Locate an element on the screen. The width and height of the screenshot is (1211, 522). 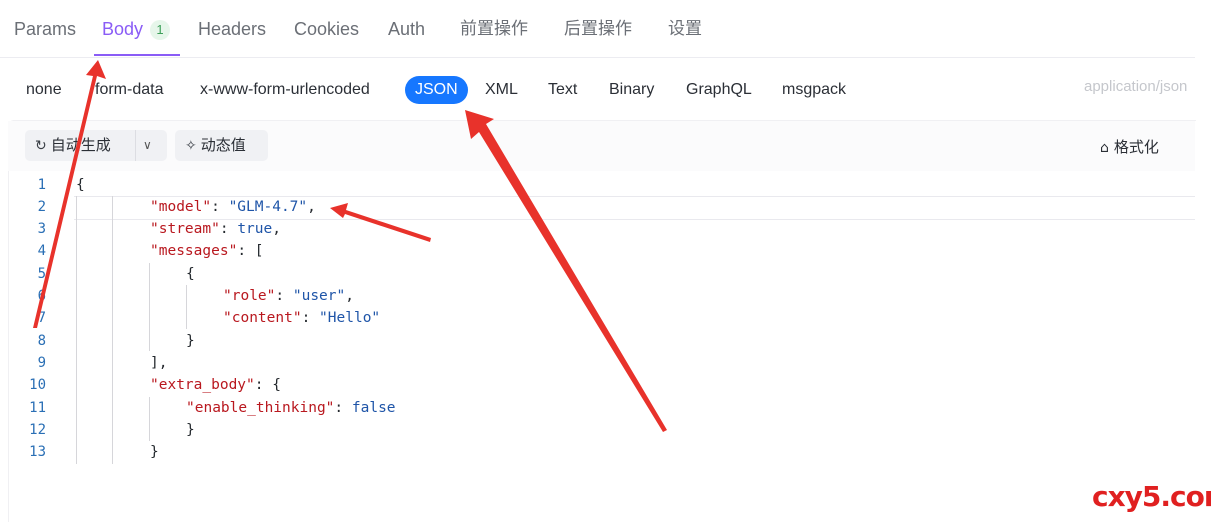
json-boolean: true is located at coordinates (255, 229).